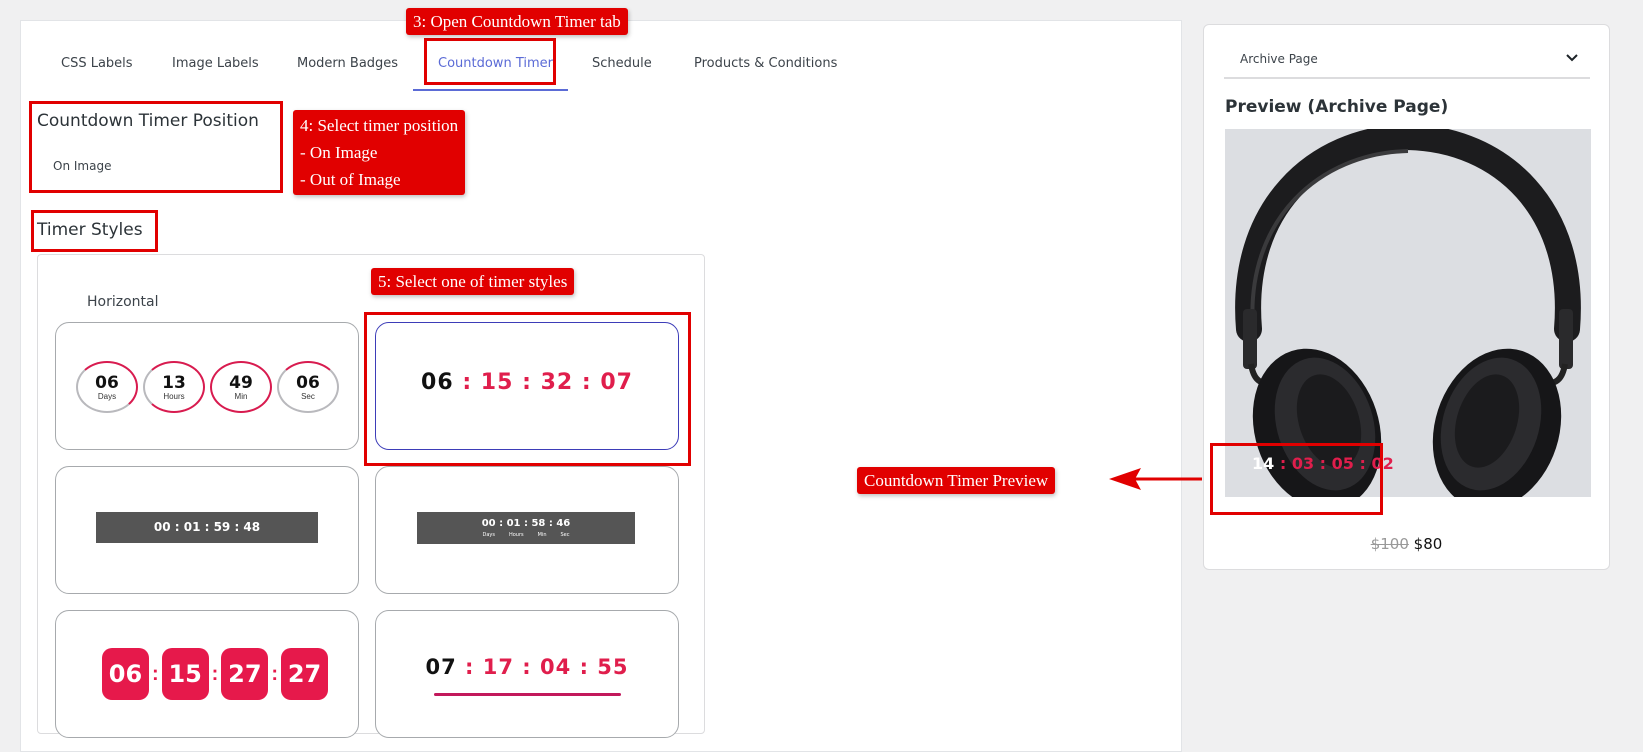 The height and width of the screenshot is (752, 1643). What do you see at coordinates (765, 63) in the screenshot?
I see `tab-products-conditions: Products & Conditions` at bounding box center [765, 63].